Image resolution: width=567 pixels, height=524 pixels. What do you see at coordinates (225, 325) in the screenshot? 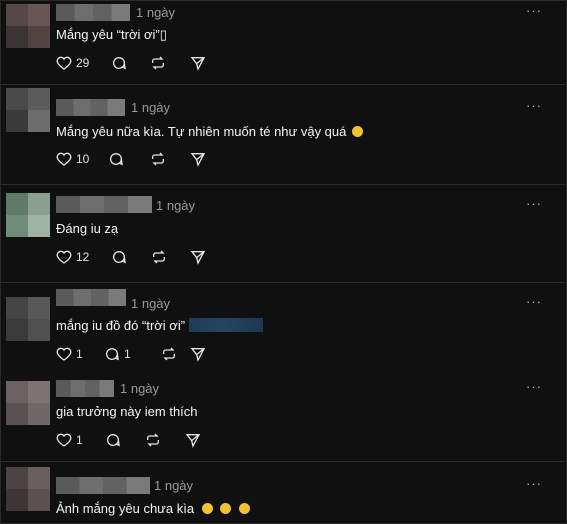
I see `mention-redacted` at bounding box center [225, 325].